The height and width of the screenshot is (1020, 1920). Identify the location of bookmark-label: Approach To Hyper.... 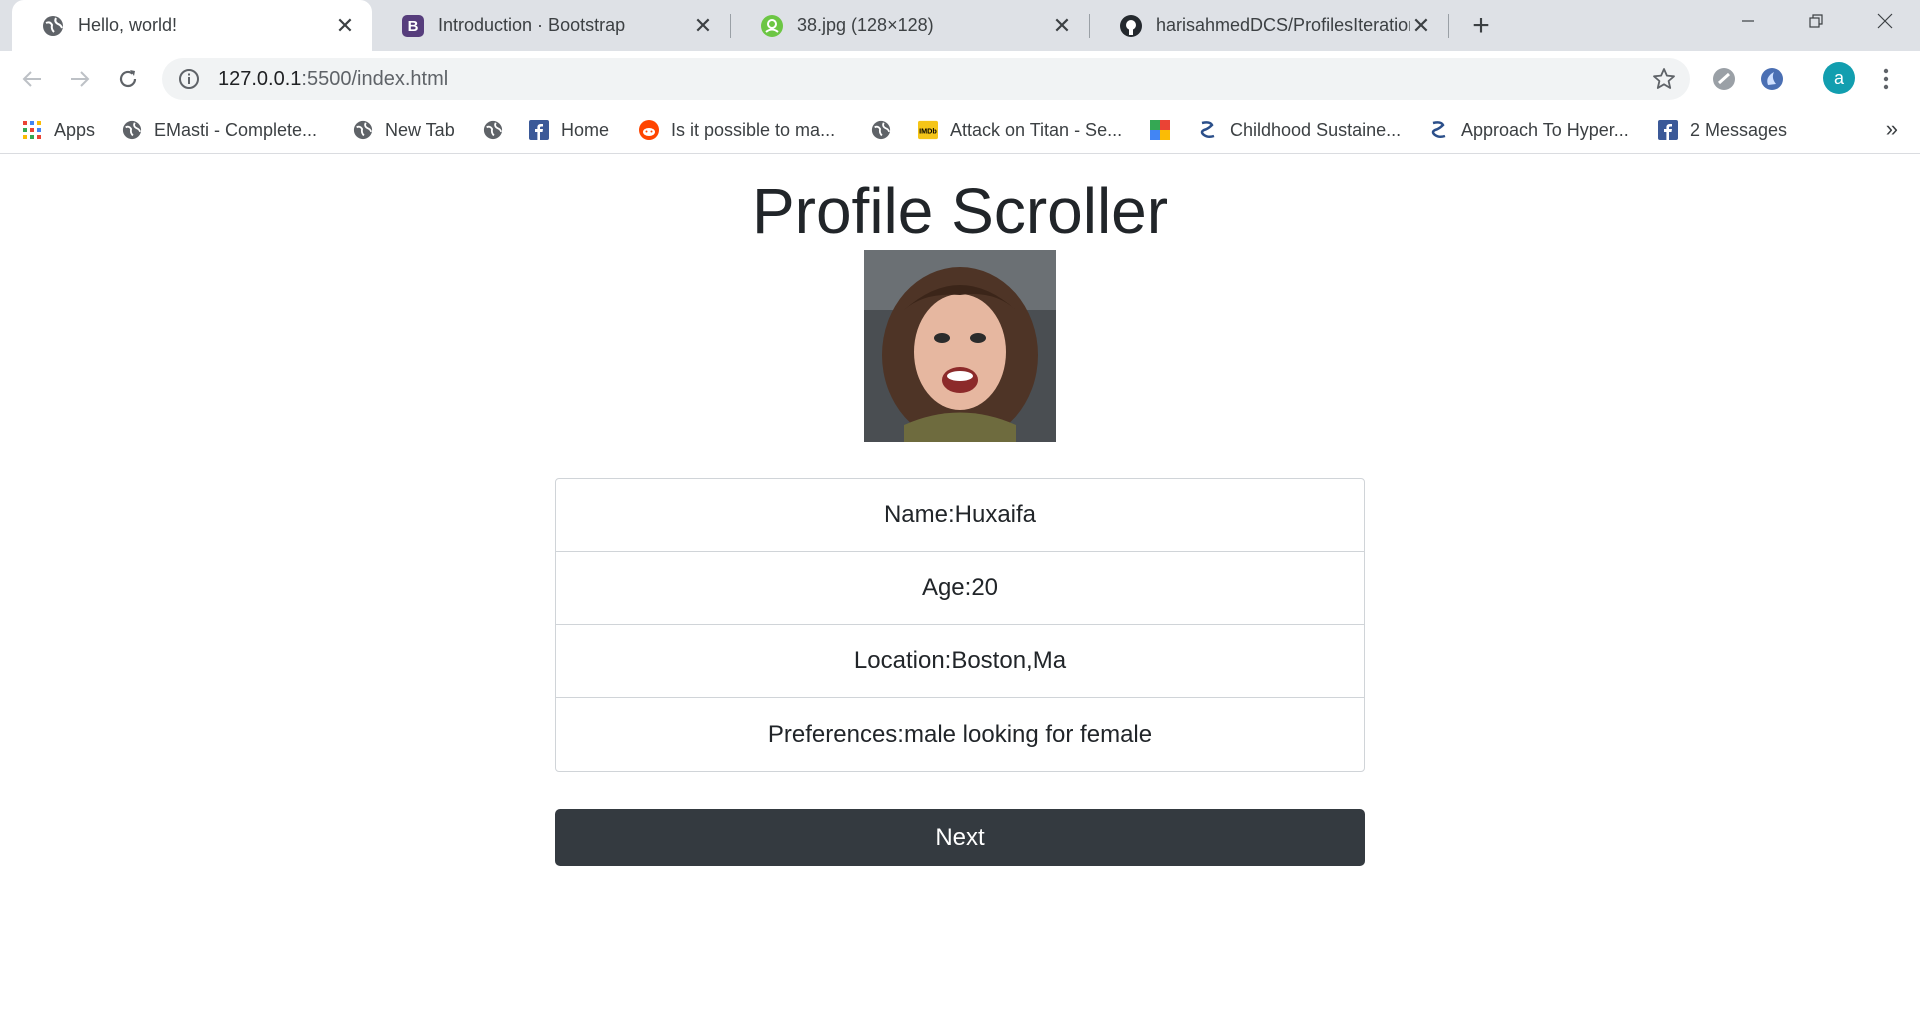
(1545, 129).